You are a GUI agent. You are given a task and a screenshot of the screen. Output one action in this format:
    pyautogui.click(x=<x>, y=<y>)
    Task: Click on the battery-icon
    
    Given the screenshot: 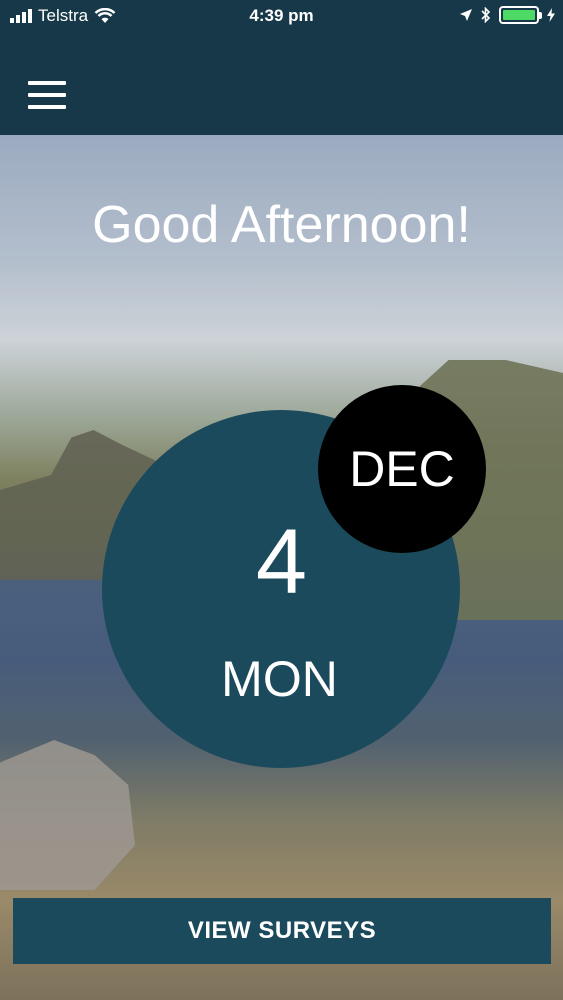 What is the action you would take?
    pyautogui.click(x=520, y=15)
    